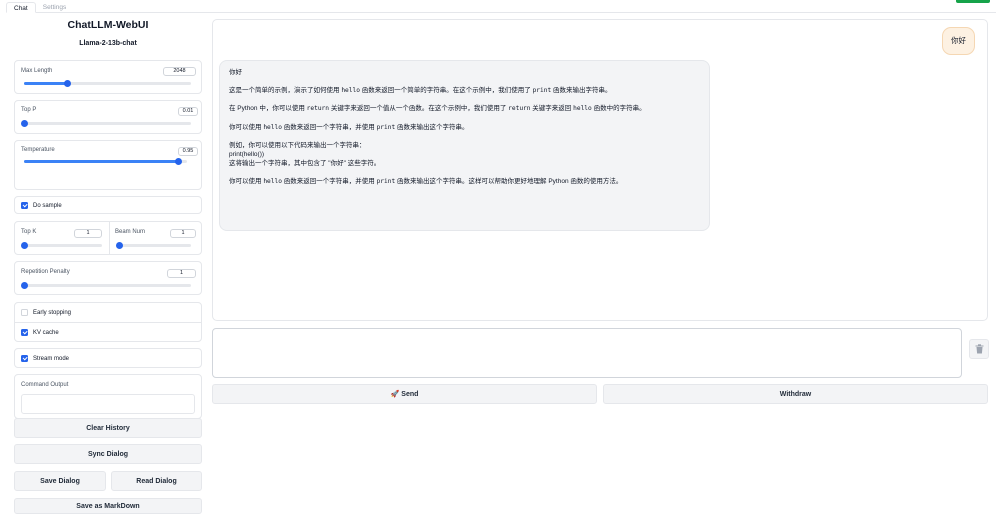 The height and width of the screenshot is (514, 1000). I want to click on top-k-value: 1, so click(88, 233).